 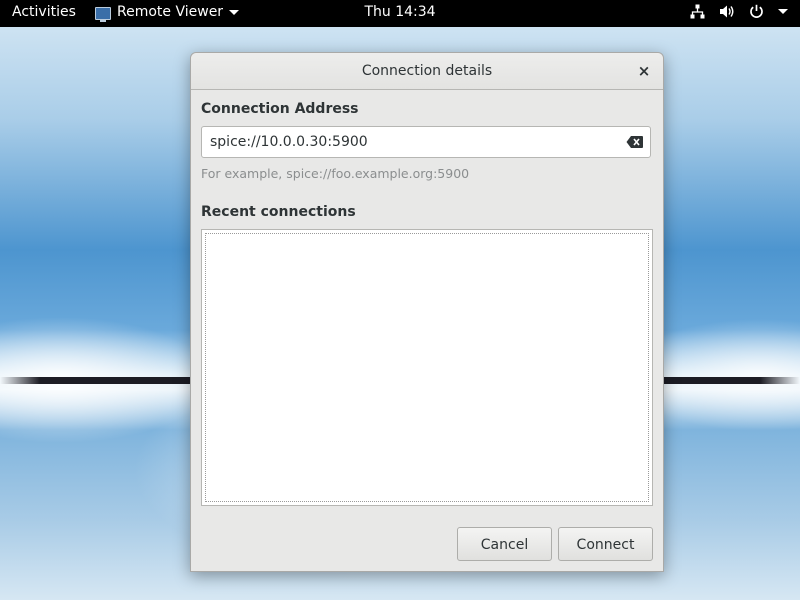 I want to click on dialog-title: Connection details, so click(x=427, y=71).